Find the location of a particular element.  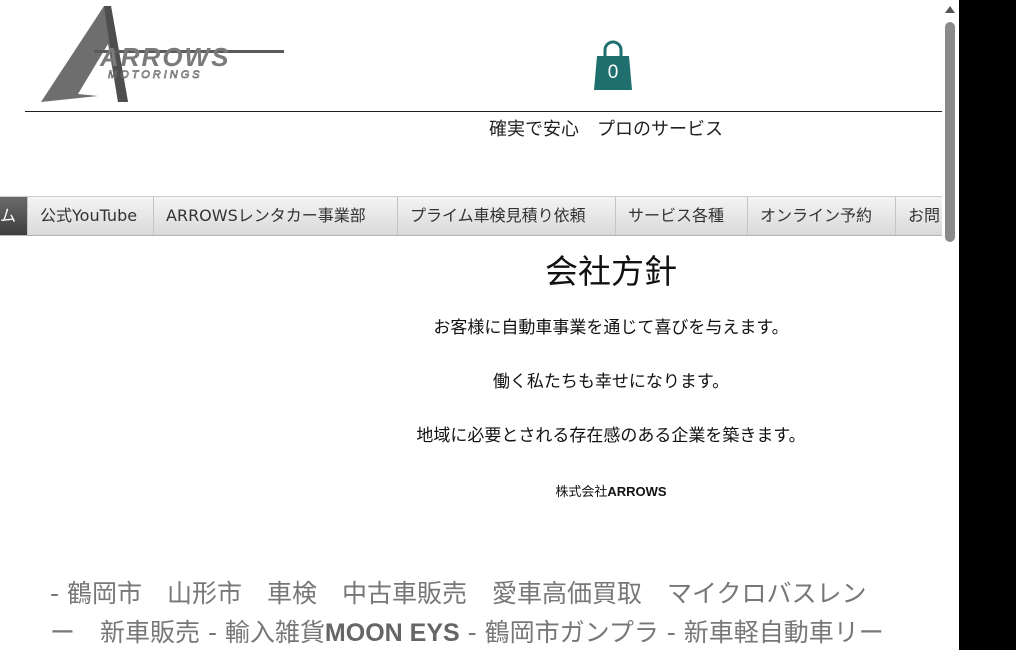

vertical-scrollbar is located at coordinates (950, 325).